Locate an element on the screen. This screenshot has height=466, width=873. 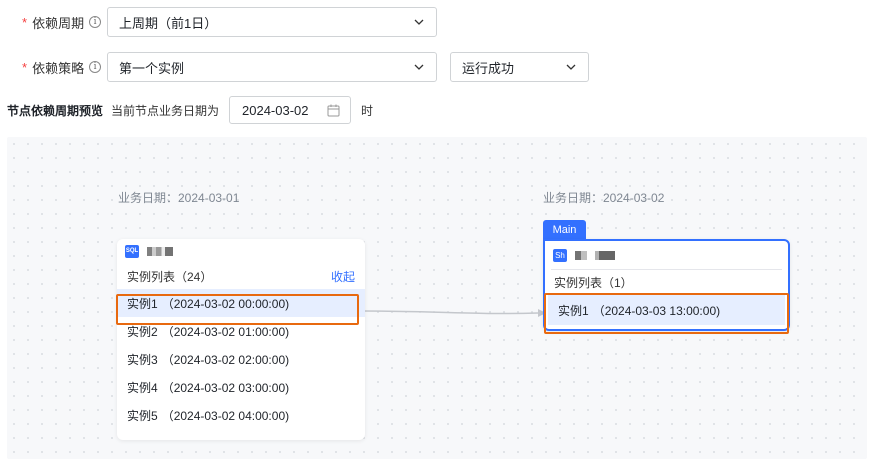
main-tag: Main is located at coordinates (564, 229).